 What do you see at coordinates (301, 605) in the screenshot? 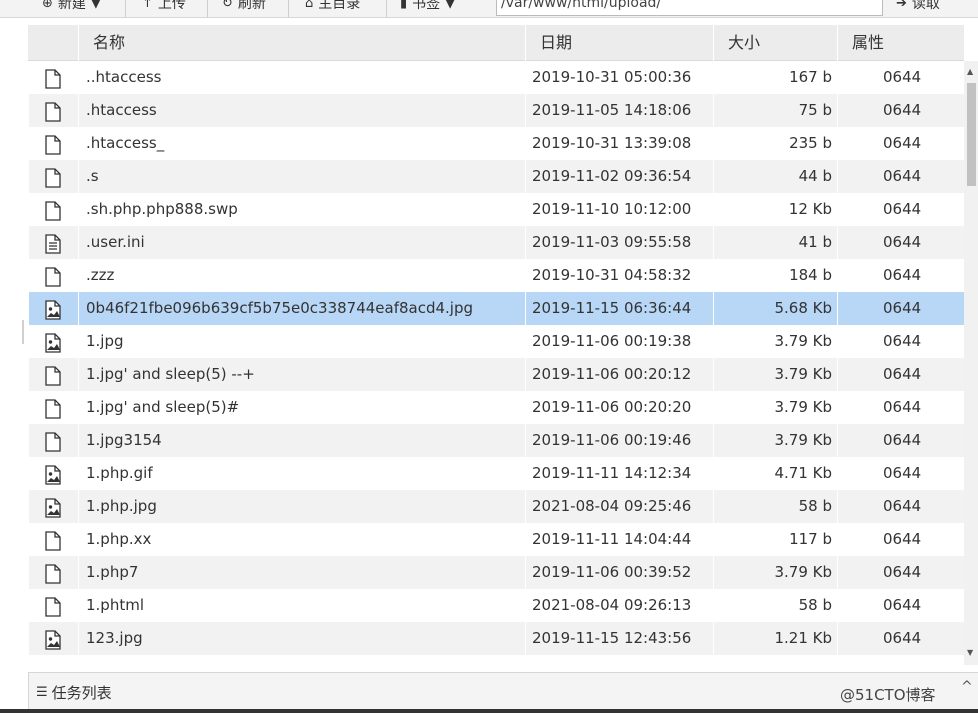
I see `file-name: 1.phtml` at bounding box center [301, 605].